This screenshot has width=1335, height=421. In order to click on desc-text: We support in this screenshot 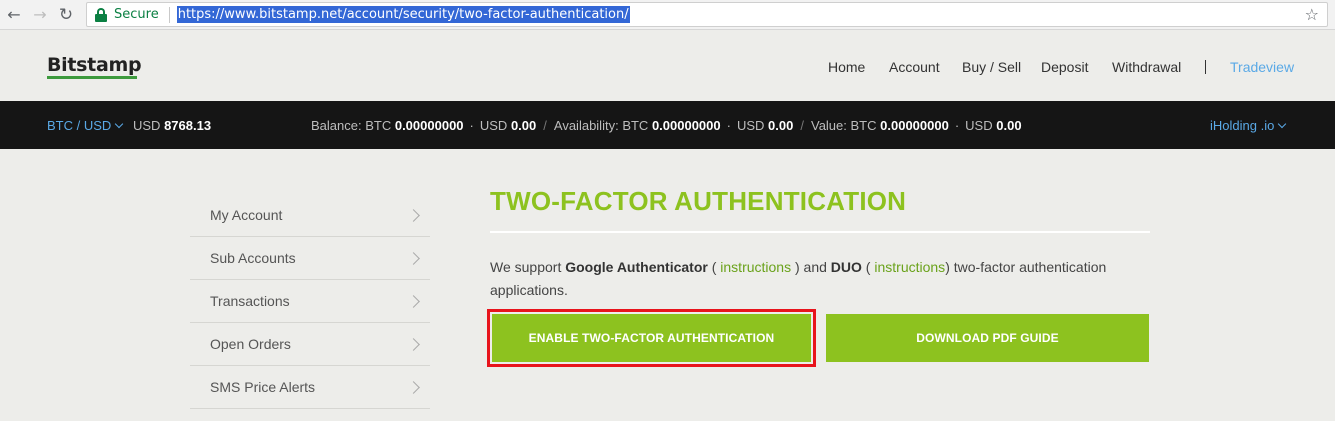, I will do `click(528, 267)`.